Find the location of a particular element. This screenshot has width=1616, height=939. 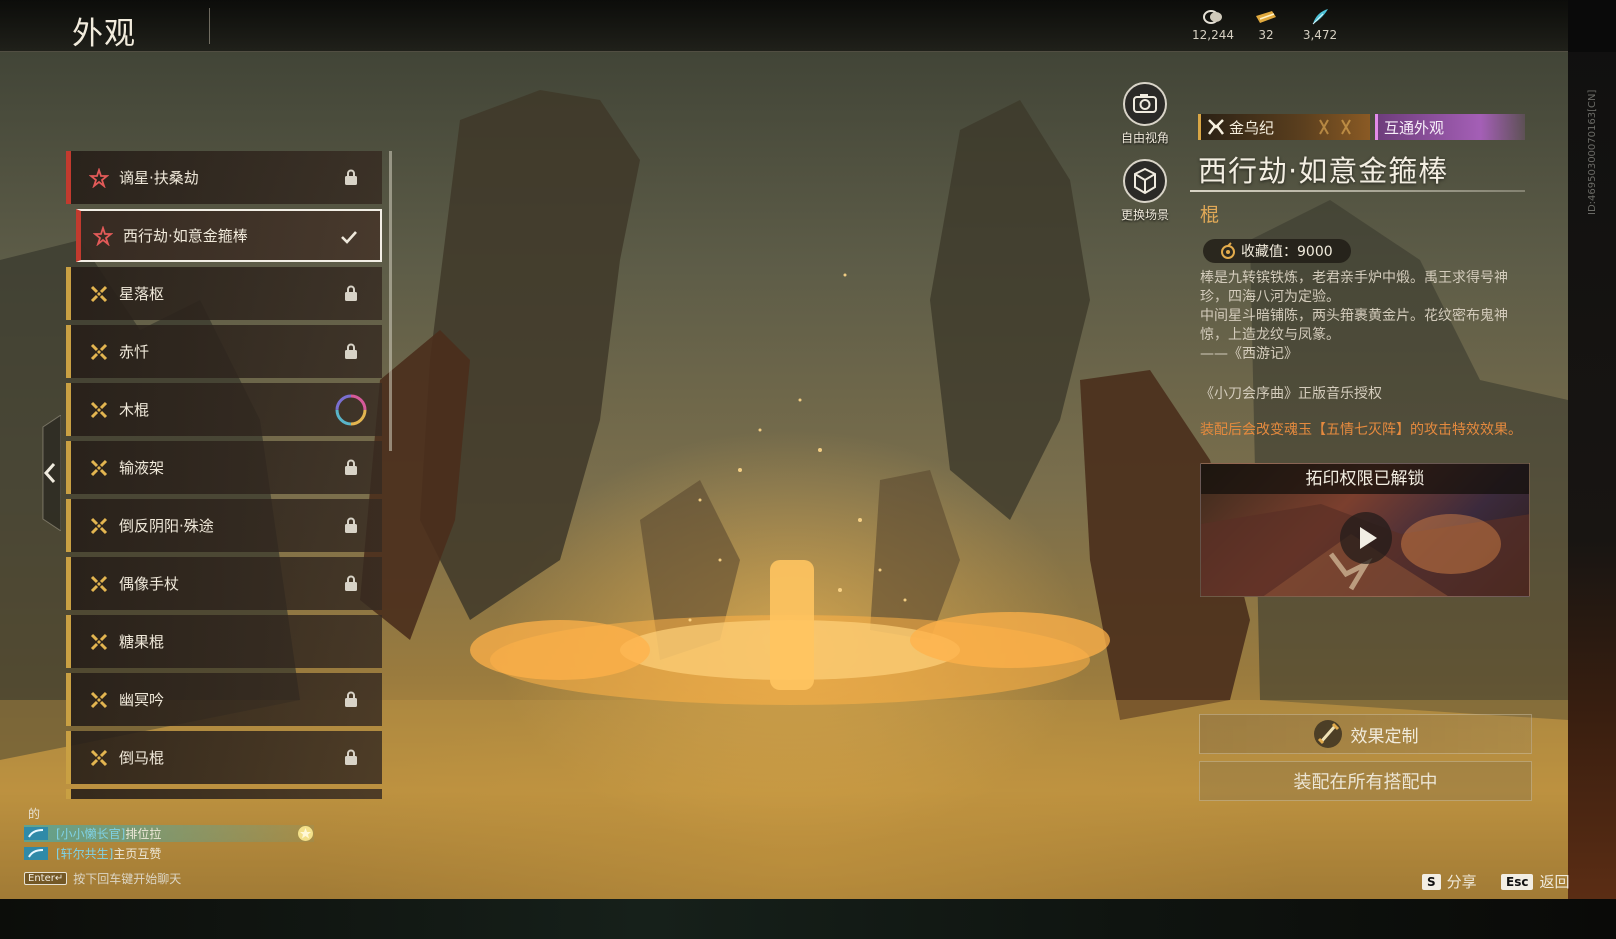

series-pattern-icon is located at coordinates (1335, 127).